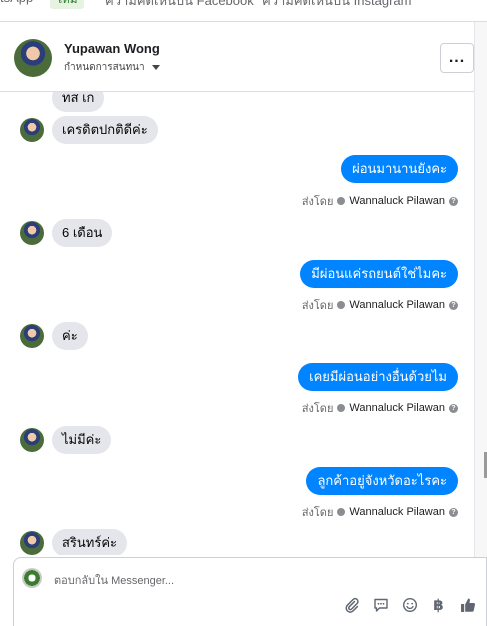 This screenshot has height=626, width=487. Describe the element at coordinates (70, 336) in the screenshot. I see `incoming-message: ค่ะ` at that location.